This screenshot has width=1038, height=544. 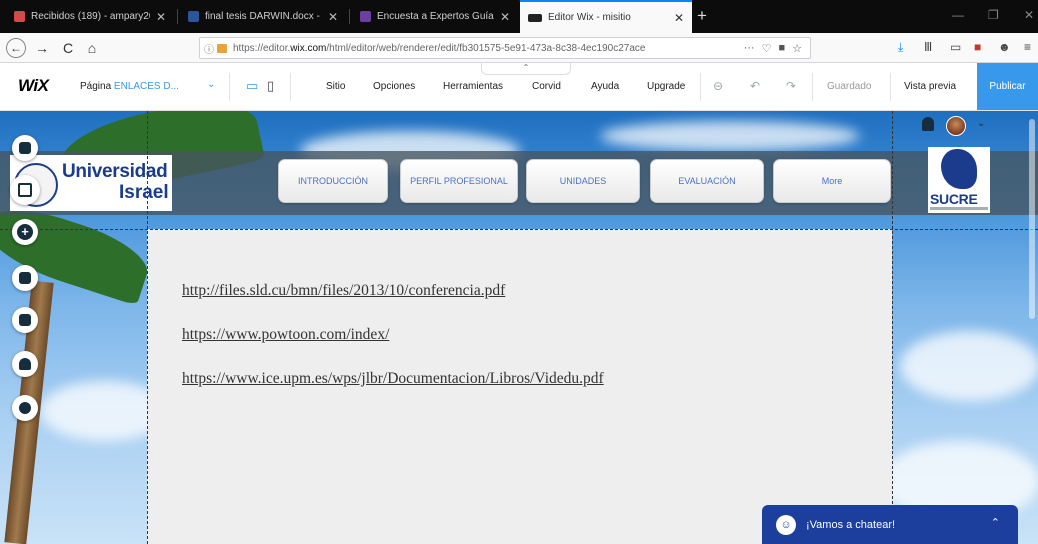 I want to click on menu-opciones: Opciones, so click(x=394, y=86).